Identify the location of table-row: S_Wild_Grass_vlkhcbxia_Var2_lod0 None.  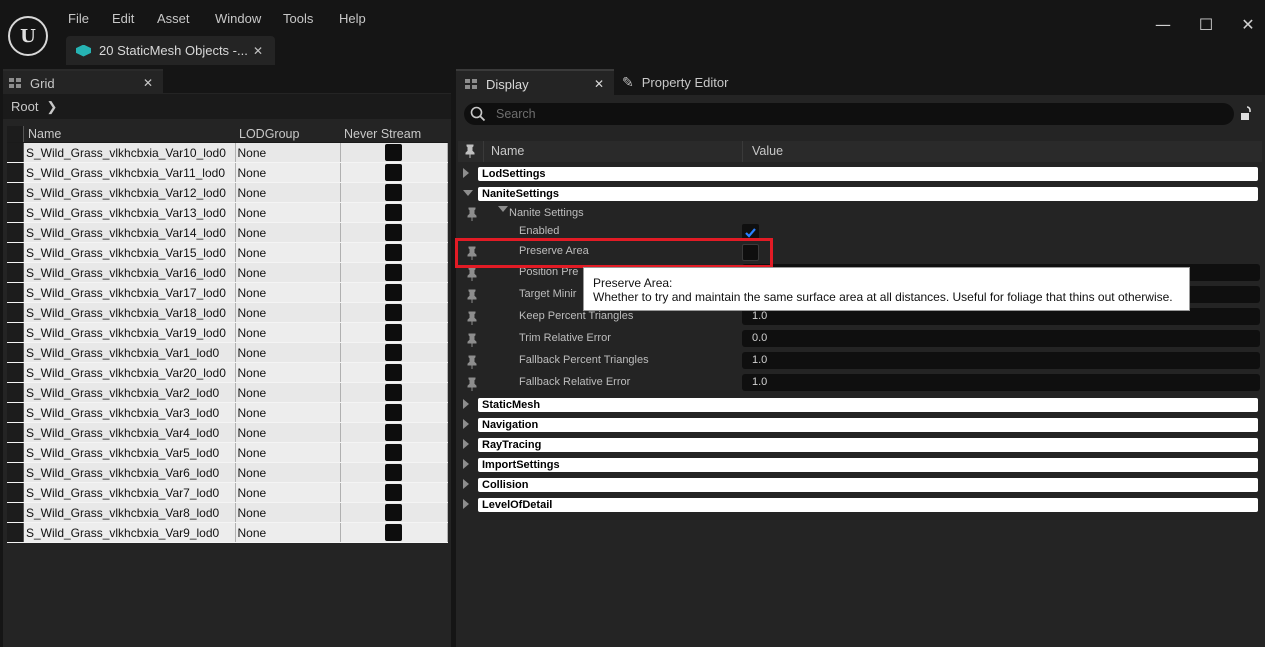
(227, 392).